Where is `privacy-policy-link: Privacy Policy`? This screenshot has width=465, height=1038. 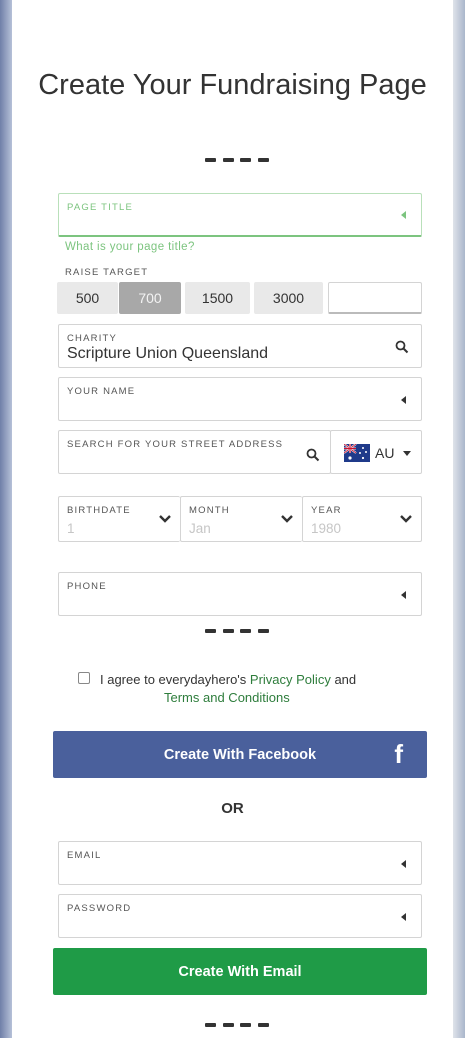 privacy-policy-link: Privacy Policy is located at coordinates (290, 679).